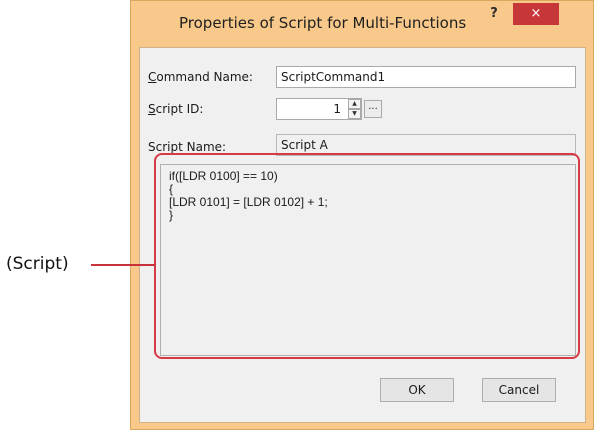 This screenshot has height=436, width=603. I want to click on ok-button: OK, so click(417, 390).